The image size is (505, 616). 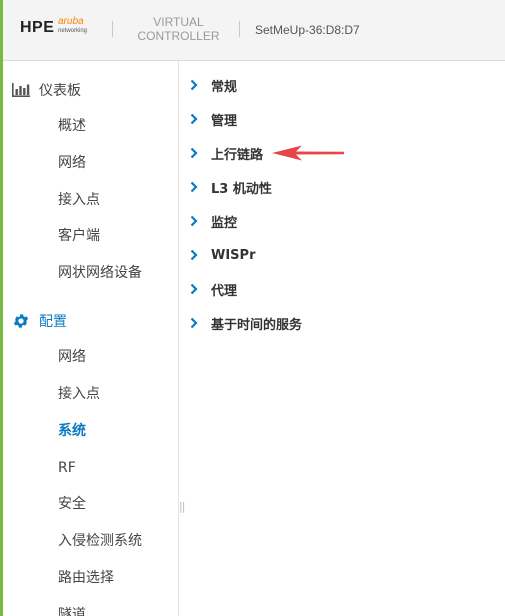 What do you see at coordinates (72, 126) in the screenshot?
I see `sidebar-item-overview: 概述` at bounding box center [72, 126].